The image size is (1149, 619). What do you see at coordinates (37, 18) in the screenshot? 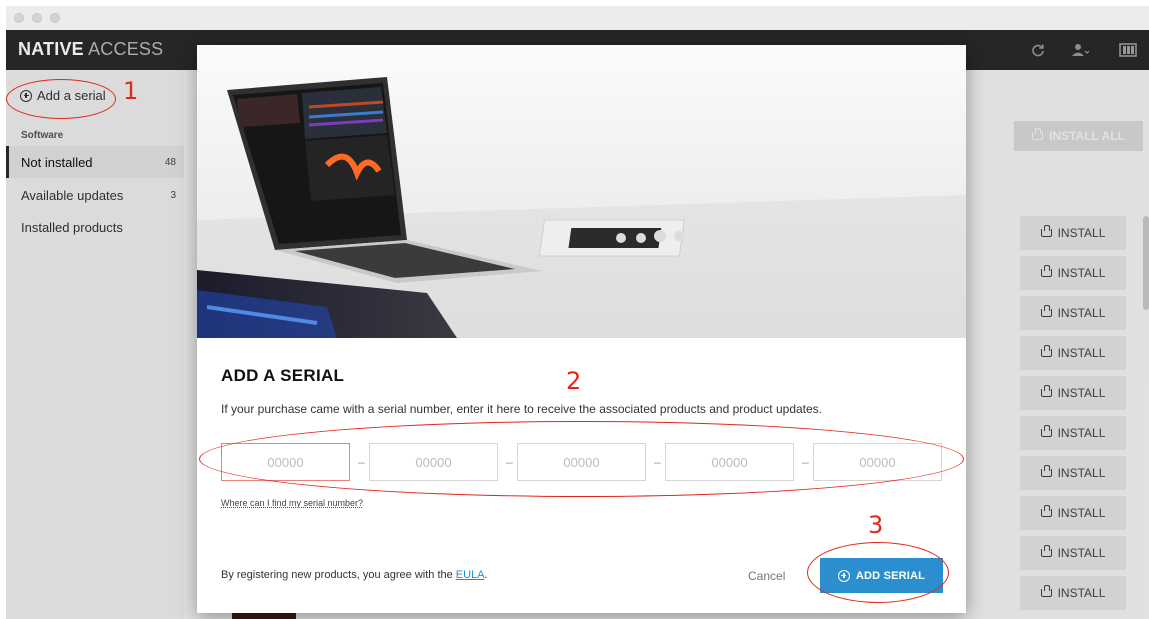
I see `minimize-window-button` at bounding box center [37, 18].